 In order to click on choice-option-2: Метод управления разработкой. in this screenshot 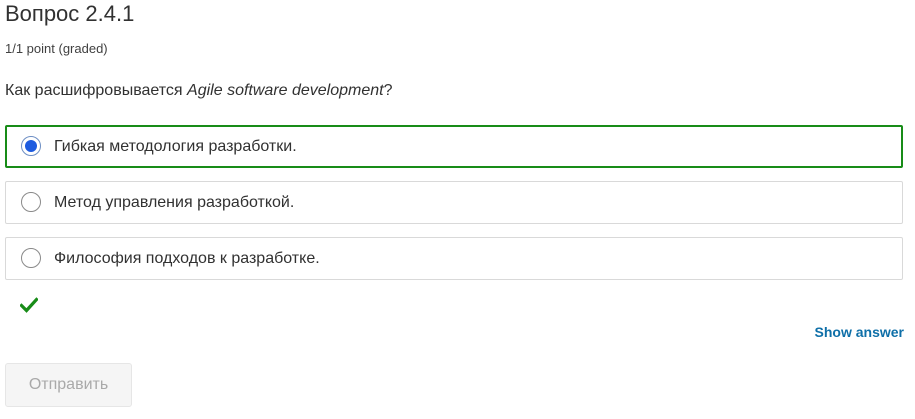, I will do `click(454, 202)`.